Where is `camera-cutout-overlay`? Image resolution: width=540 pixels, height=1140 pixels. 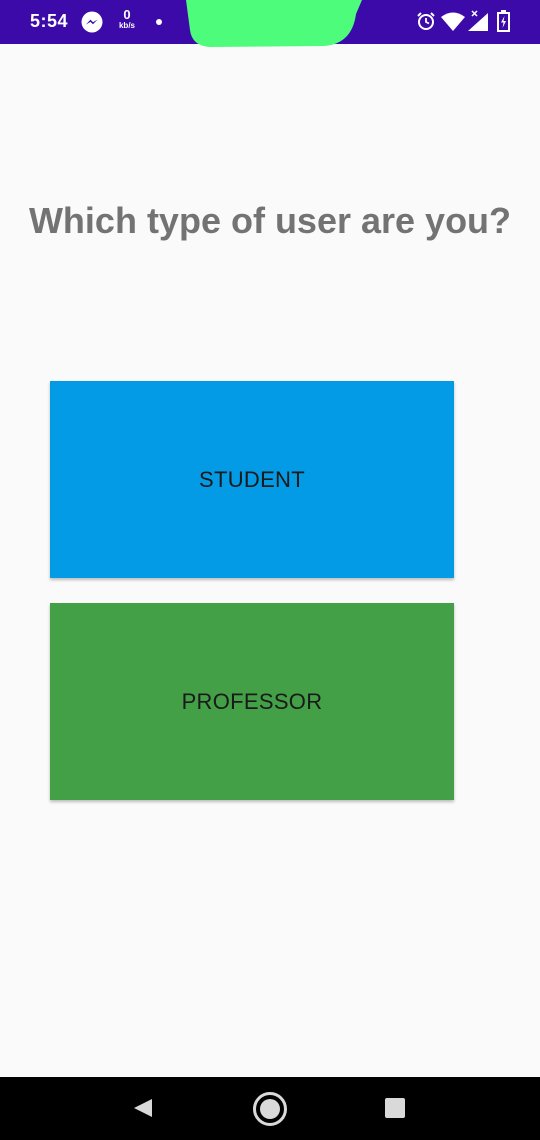 camera-cutout-overlay is located at coordinates (274, 24).